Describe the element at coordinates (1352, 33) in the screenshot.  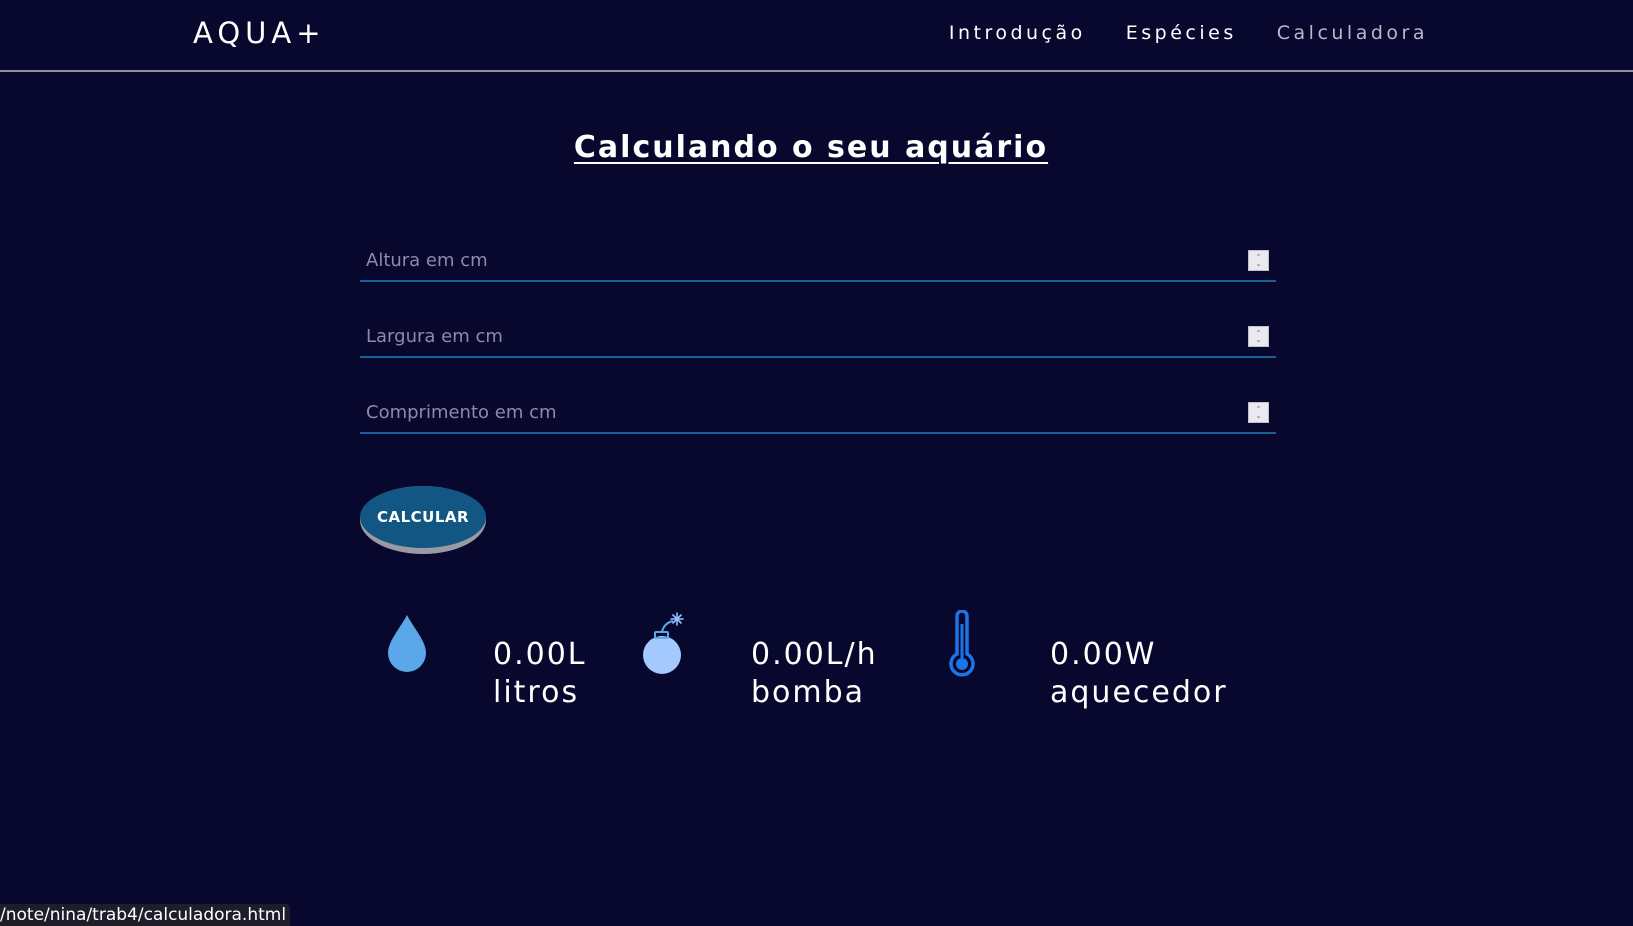
I see `nav-link-calculadora: Calculadora` at that location.